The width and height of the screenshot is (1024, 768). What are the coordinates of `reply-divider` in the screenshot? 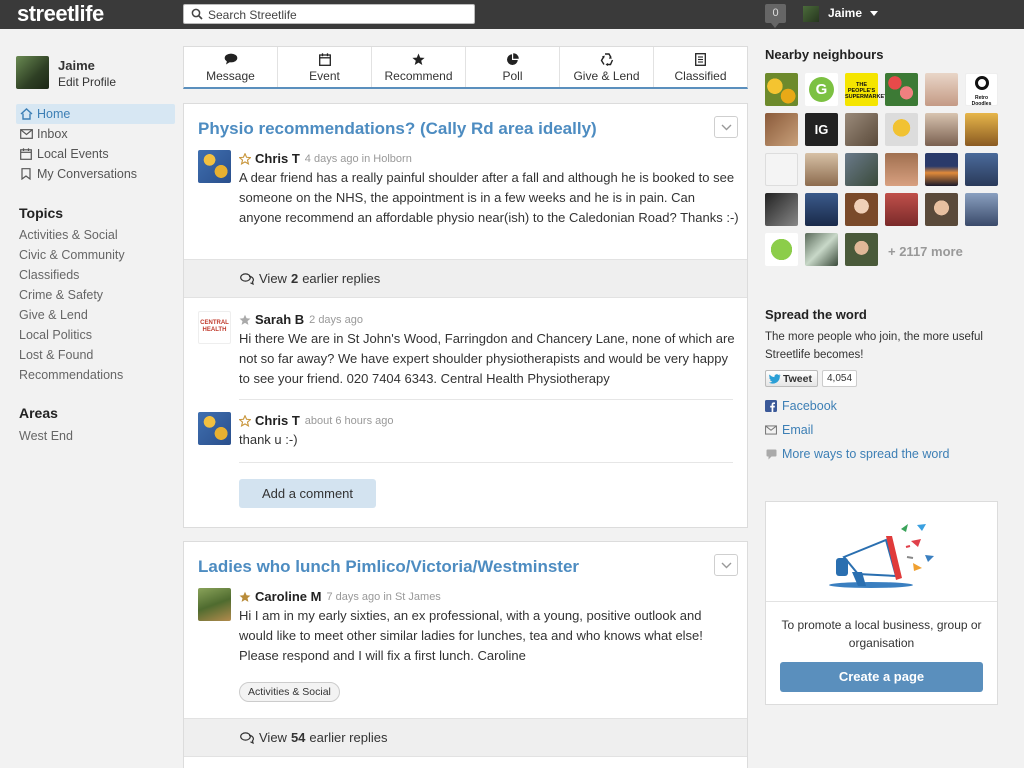 It's located at (486, 462).